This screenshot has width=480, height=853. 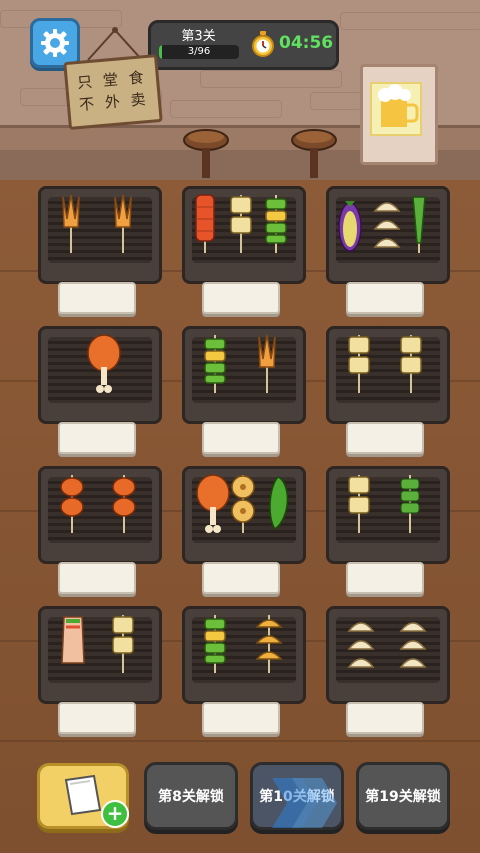 I want to click on level-progress-bar: 3/96, so click(x=199, y=52).